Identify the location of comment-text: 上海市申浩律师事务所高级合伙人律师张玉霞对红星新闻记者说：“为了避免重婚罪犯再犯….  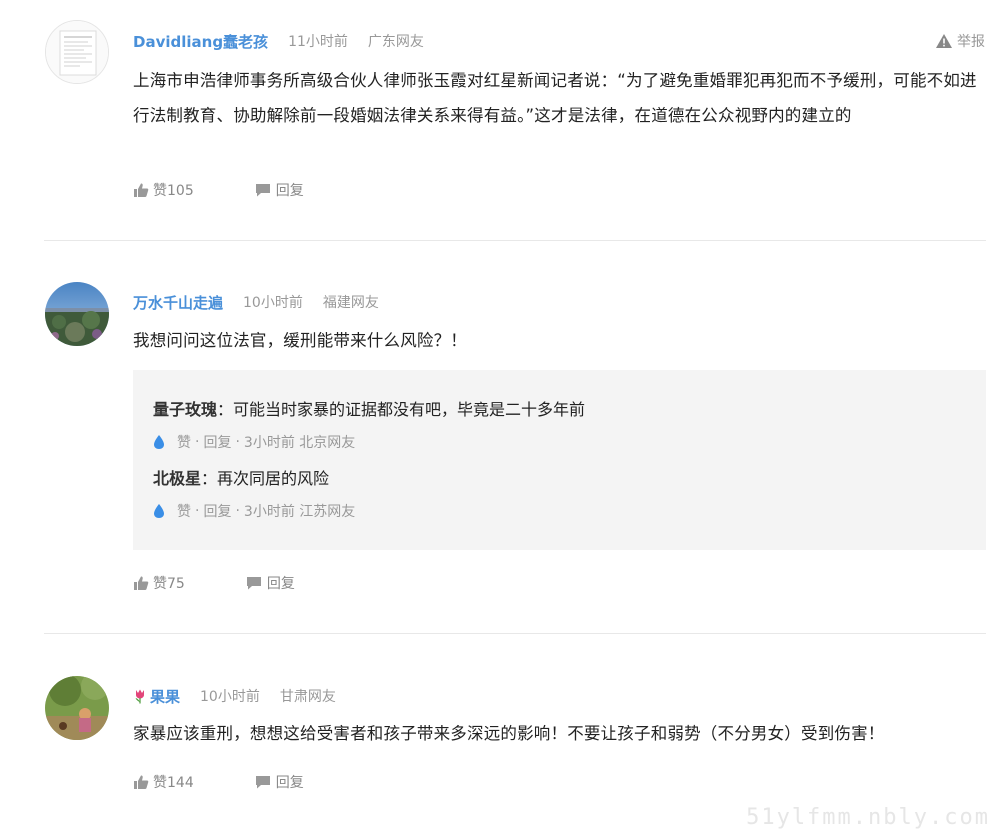
(555, 98).